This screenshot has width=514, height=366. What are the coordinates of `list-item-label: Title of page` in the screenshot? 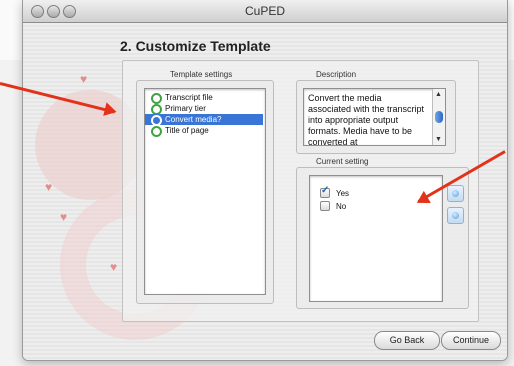 It's located at (187, 130).